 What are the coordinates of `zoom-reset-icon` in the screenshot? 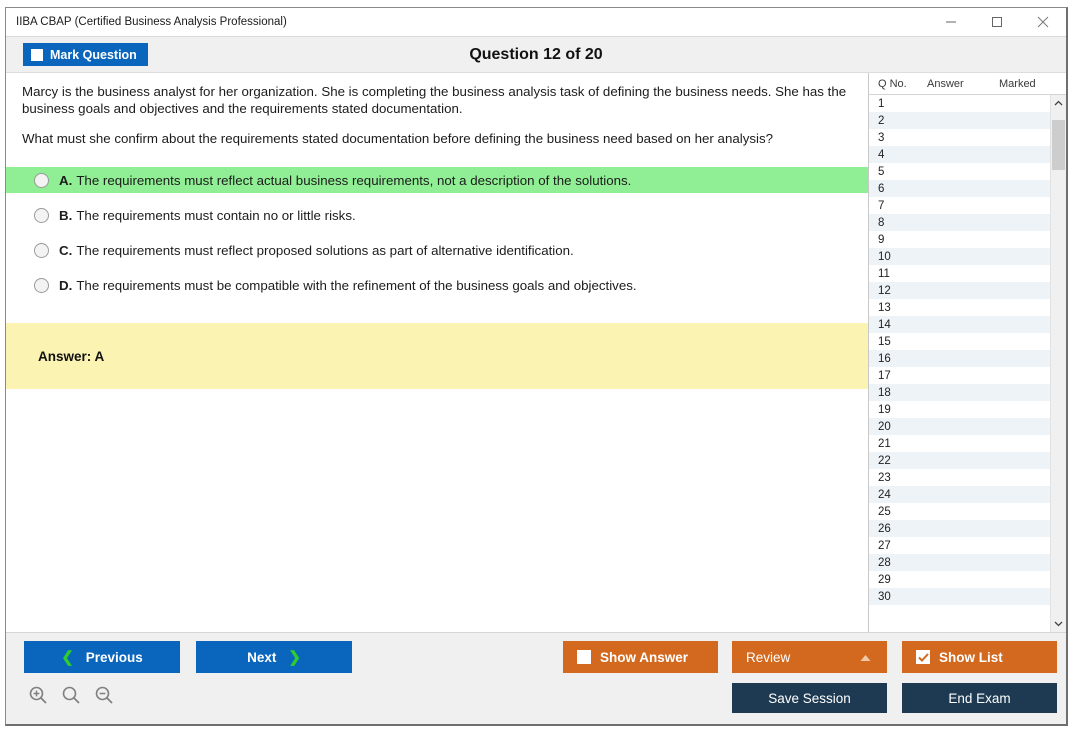 It's located at (71, 695).